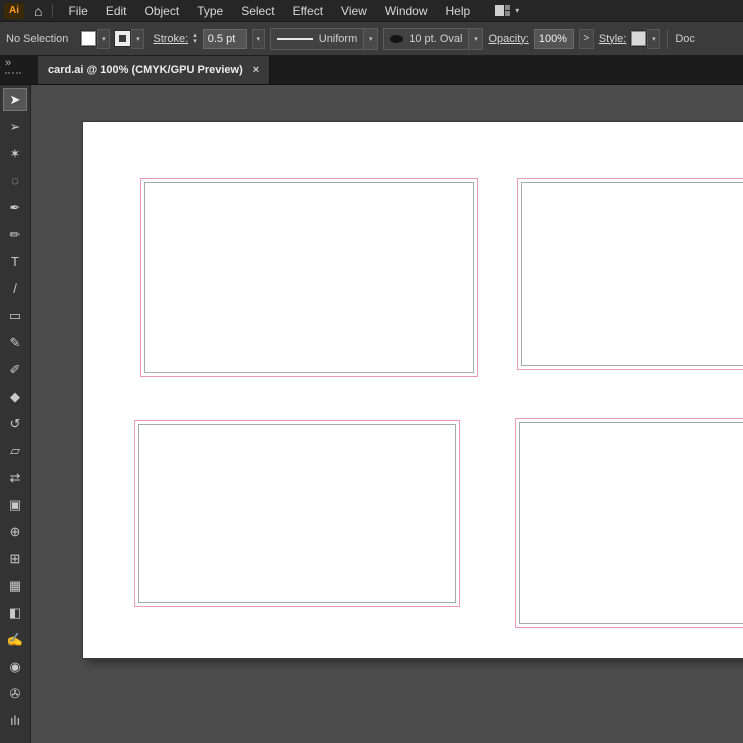 Image resolution: width=743 pixels, height=743 pixels. Describe the element at coordinates (123, 38) in the screenshot. I see `stroke-color-swatch` at that location.